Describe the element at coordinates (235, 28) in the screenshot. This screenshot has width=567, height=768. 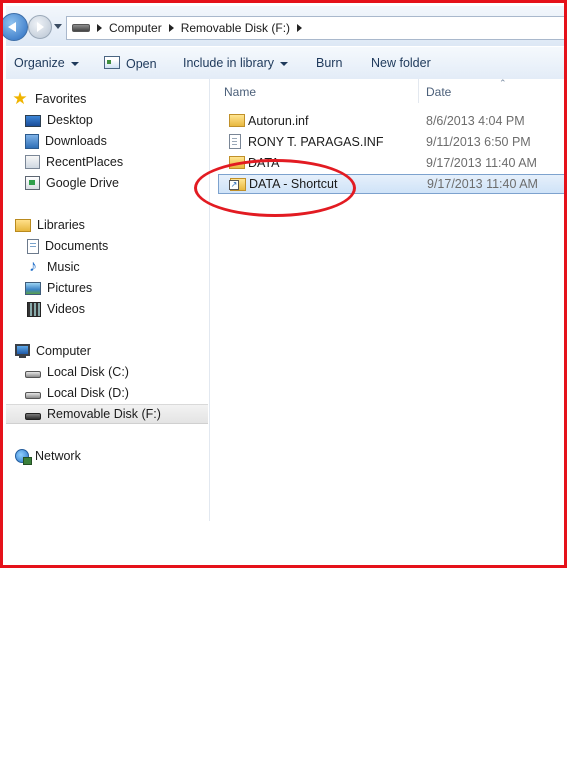
I see `breadcrumb-removable-disk: Removable Disk (F:)` at that location.